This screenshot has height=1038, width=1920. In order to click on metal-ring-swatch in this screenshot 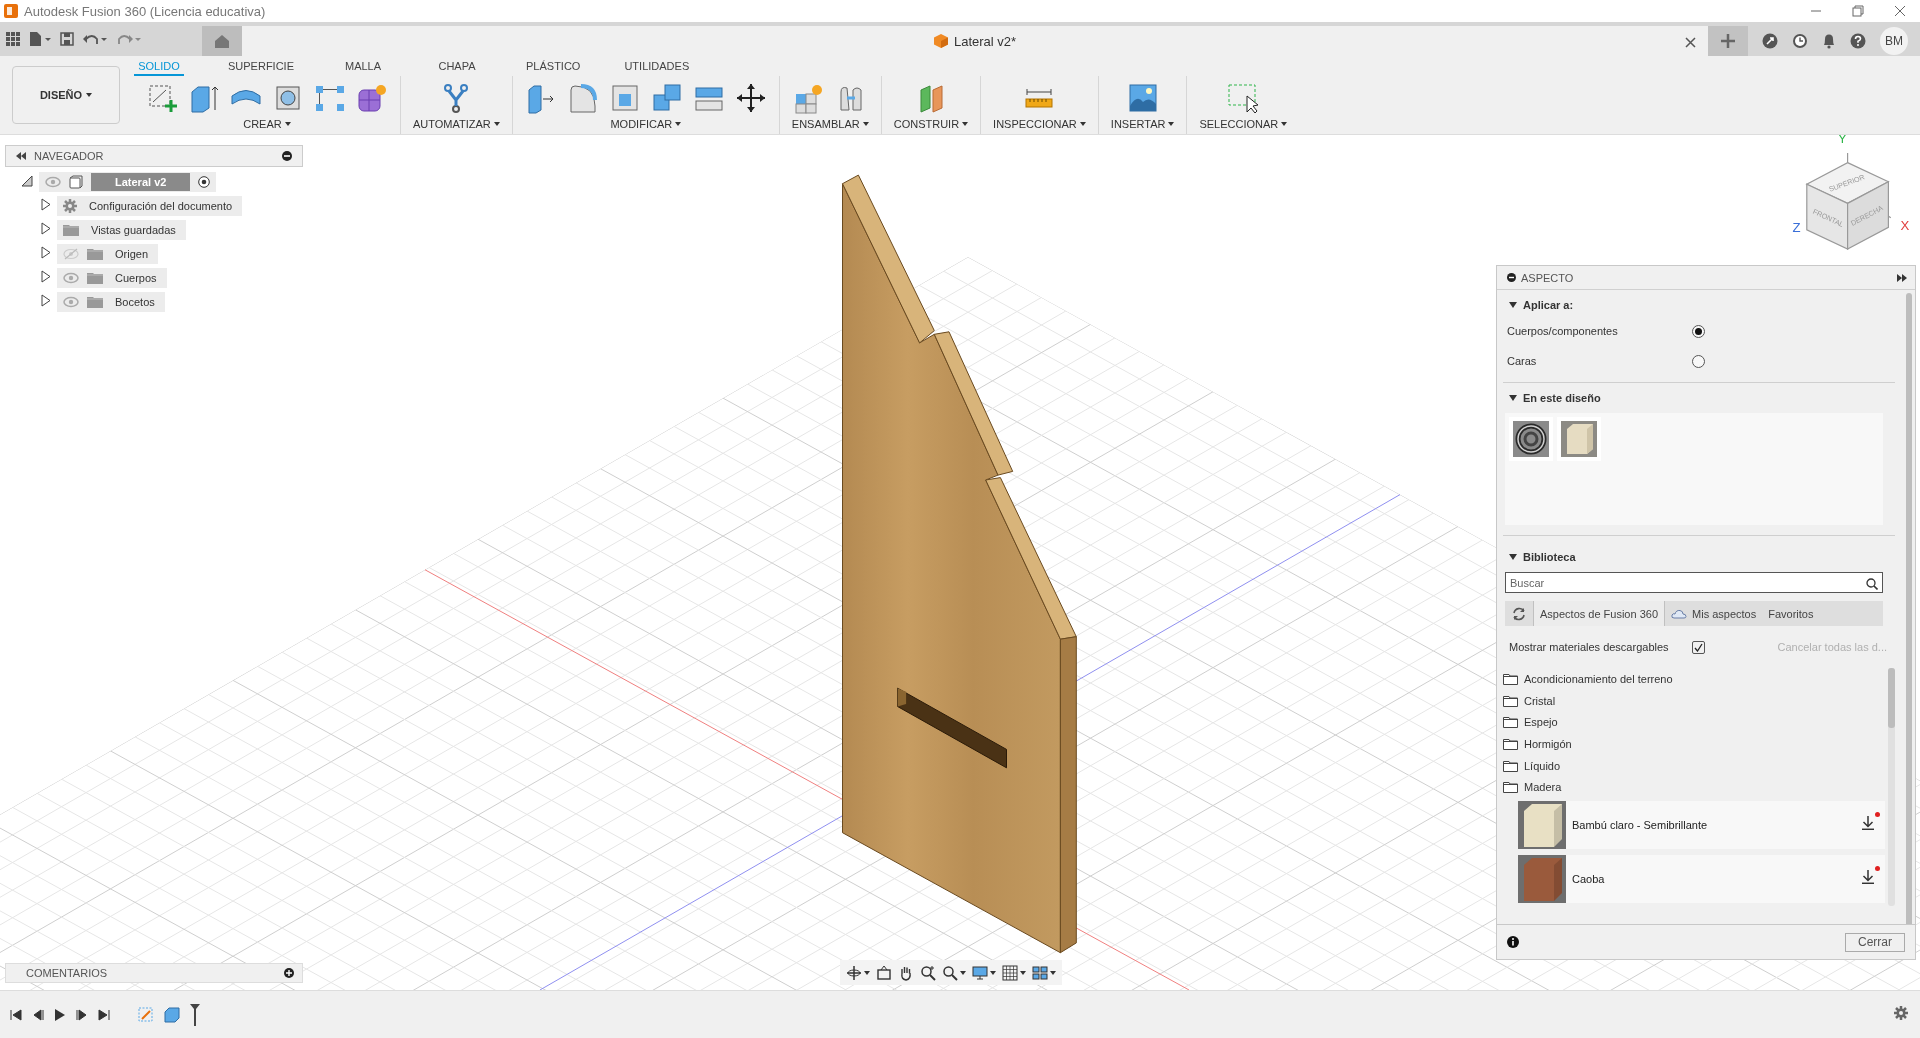, I will do `click(1531, 439)`.